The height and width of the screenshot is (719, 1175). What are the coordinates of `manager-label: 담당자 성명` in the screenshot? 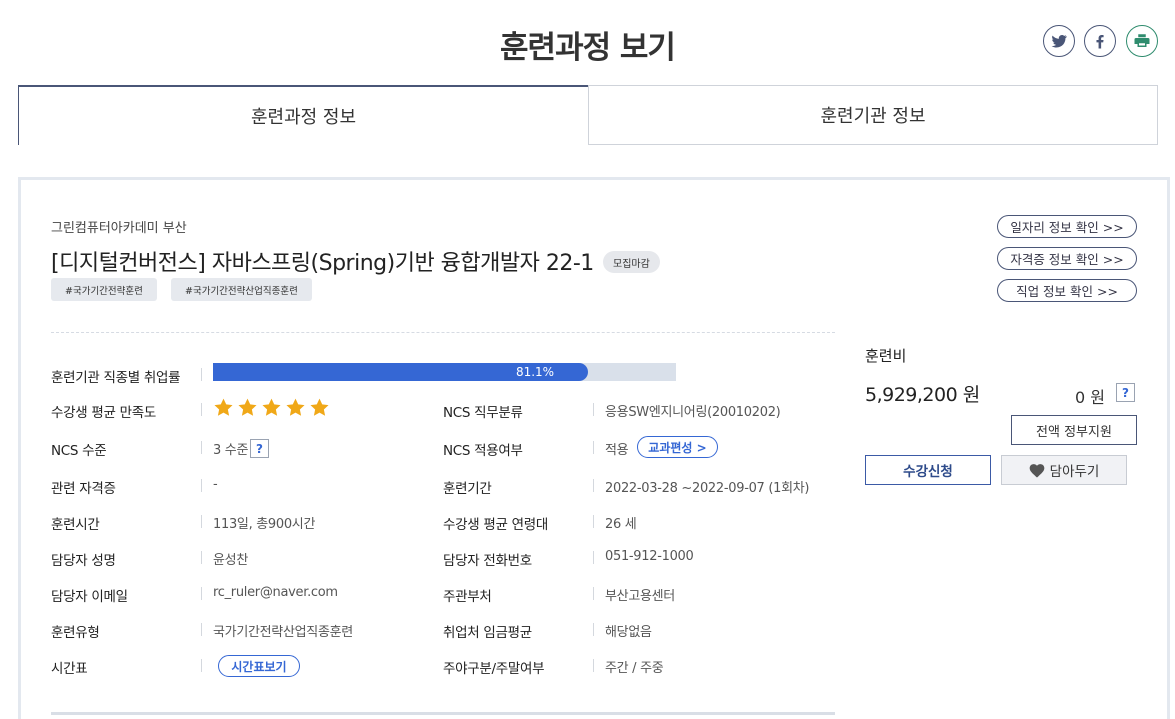 It's located at (83, 561).